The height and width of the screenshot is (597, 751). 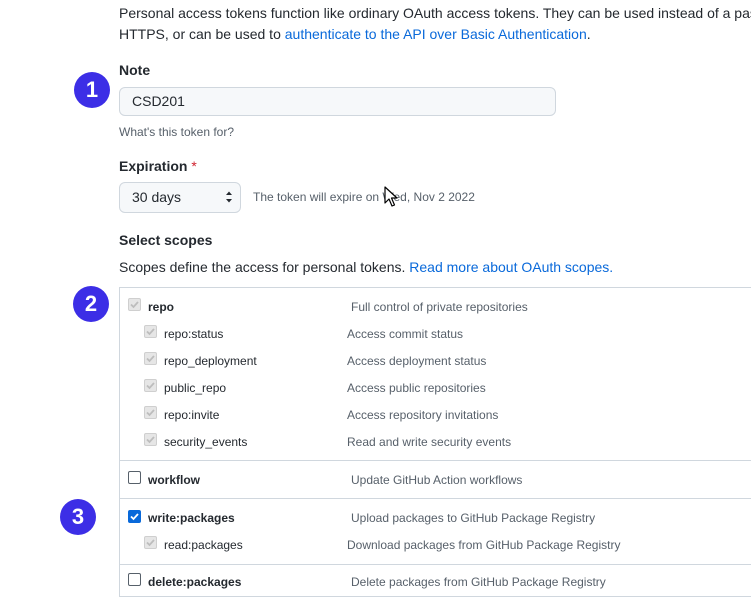 What do you see at coordinates (364, 197) in the screenshot?
I see `expiration-message: The token will expire on Wed, Nov 2 2022` at bounding box center [364, 197].